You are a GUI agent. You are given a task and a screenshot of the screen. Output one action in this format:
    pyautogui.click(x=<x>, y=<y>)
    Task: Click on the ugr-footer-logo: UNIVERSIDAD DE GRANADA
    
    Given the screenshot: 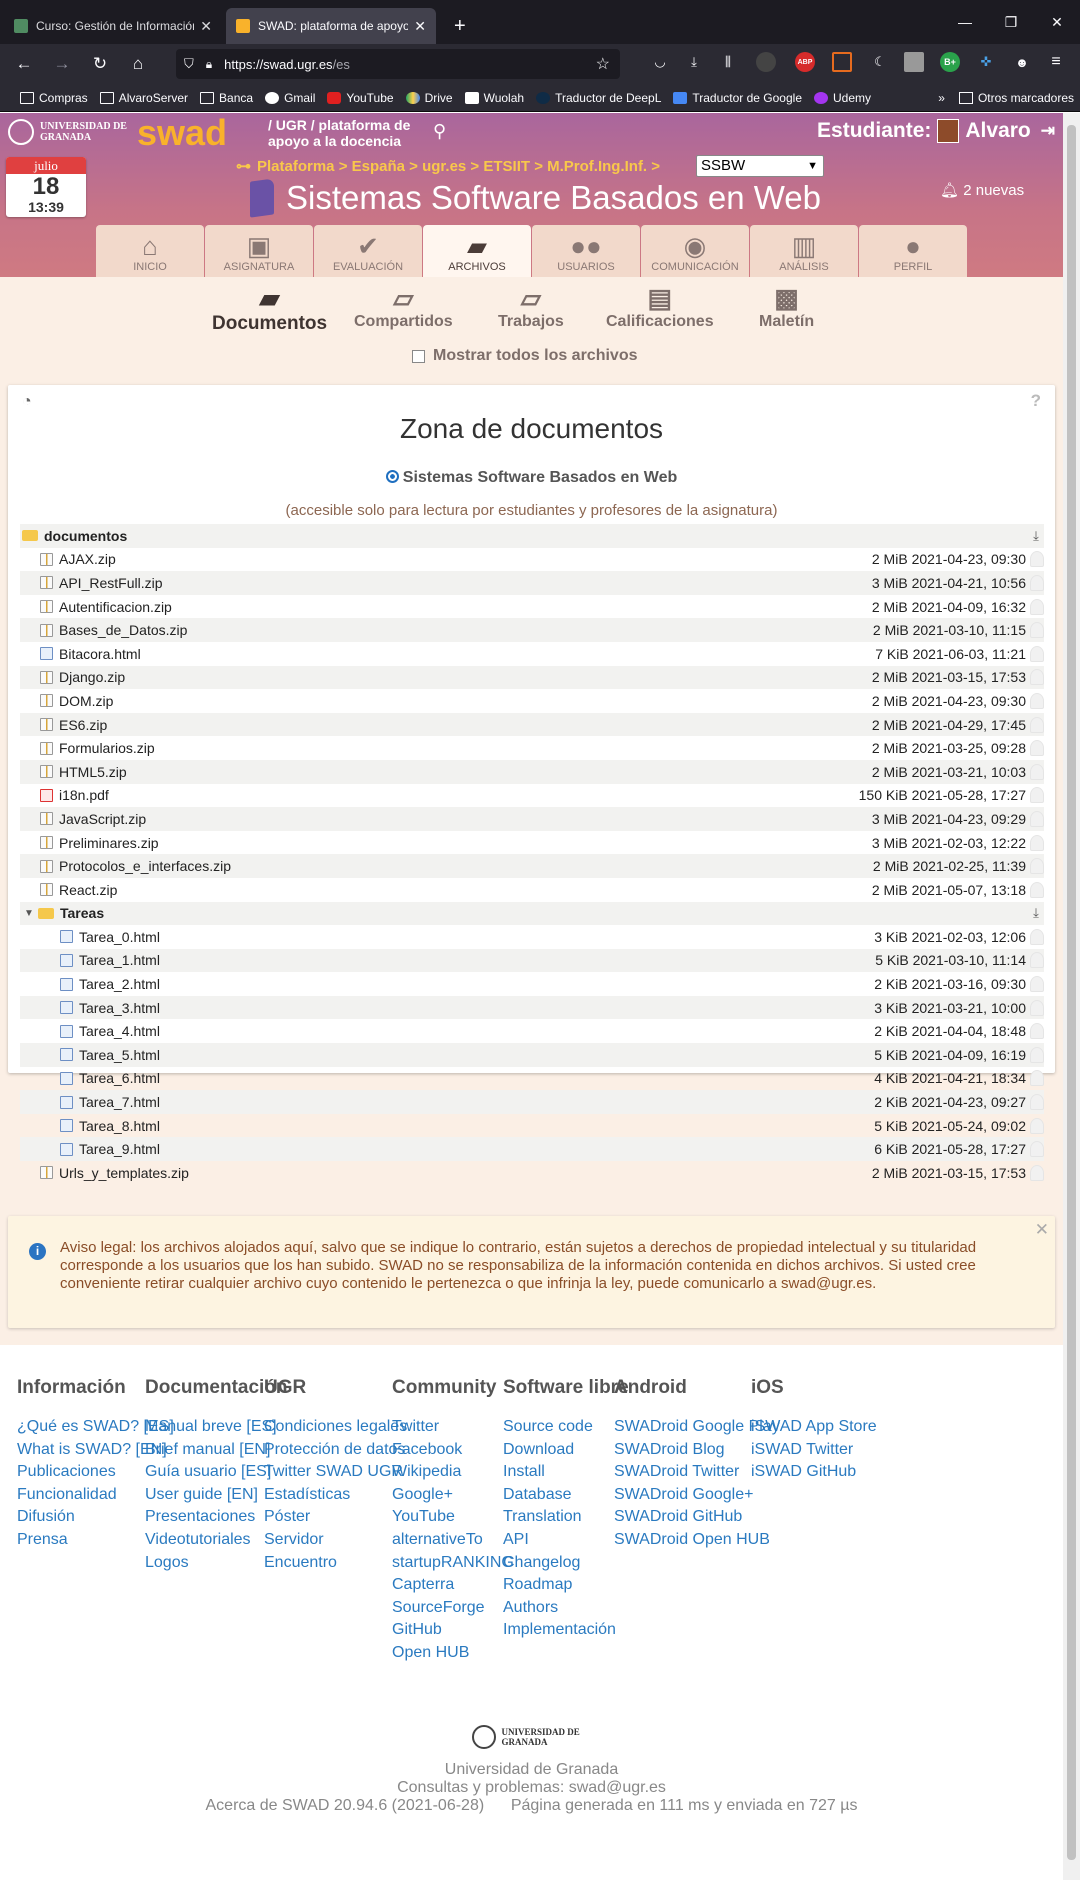 What is the action you would take?
    pyautogui.click(x=531, y=1737)
    